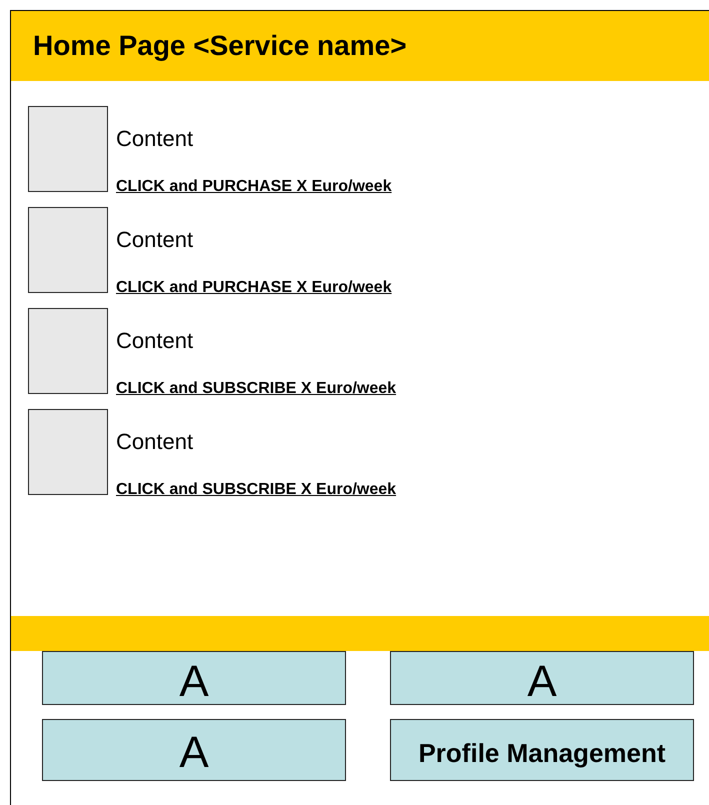 This screenshot has height=805, width=709. I want to click on menu-button: Profile Management, so click(542, 750).